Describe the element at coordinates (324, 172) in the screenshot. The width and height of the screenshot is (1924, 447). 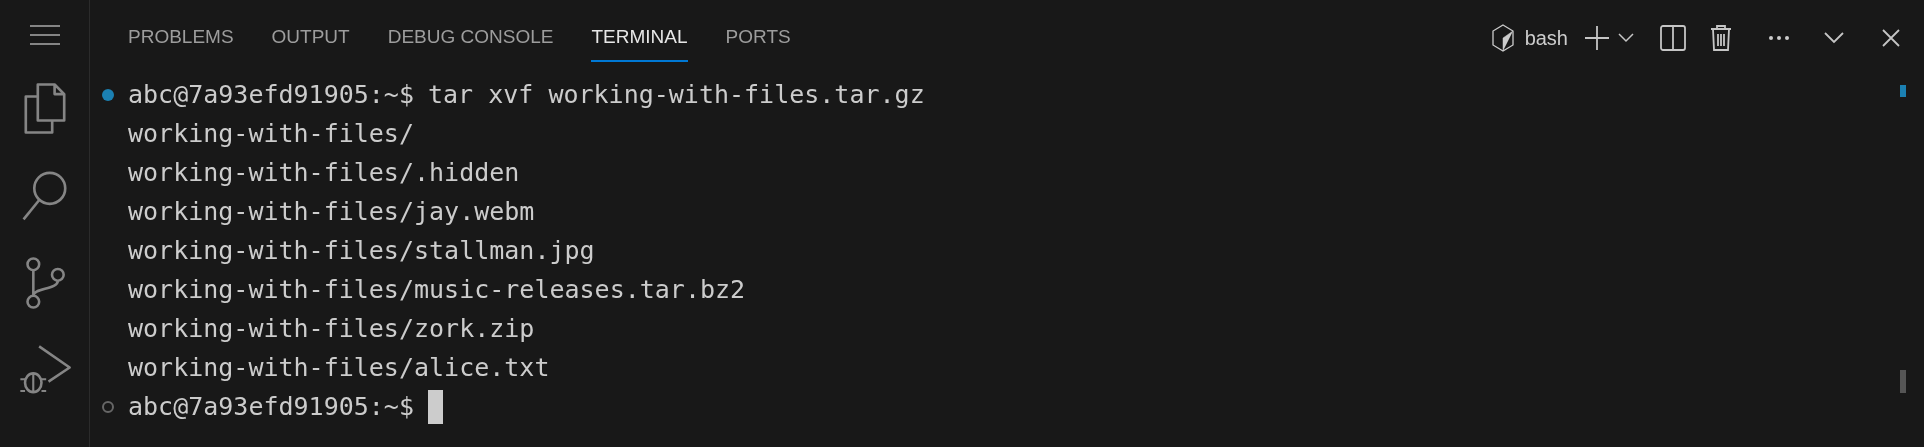
I see `terminal-output-line: working-with-files/.hidden` at that location.